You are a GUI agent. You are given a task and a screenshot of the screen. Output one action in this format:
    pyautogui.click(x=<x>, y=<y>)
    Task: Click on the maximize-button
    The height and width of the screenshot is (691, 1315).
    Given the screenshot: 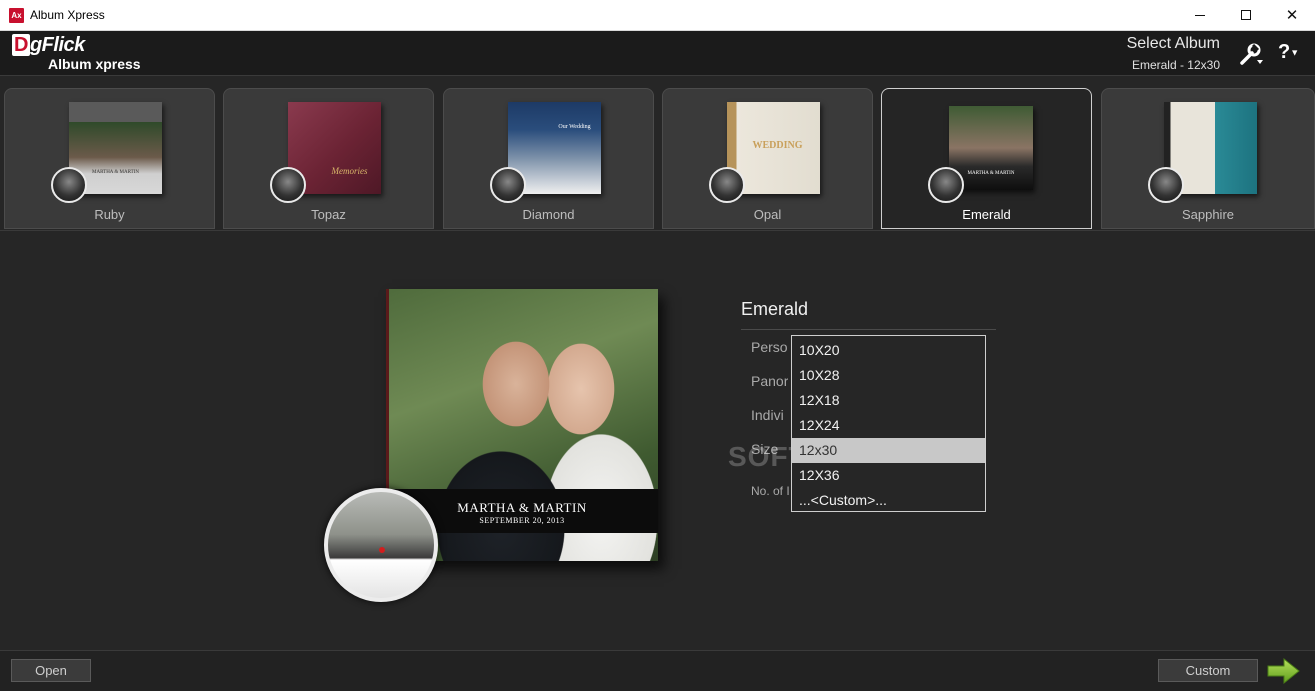 What is the action you would take?
    pyautogui.click(x=1246, y=15)
    